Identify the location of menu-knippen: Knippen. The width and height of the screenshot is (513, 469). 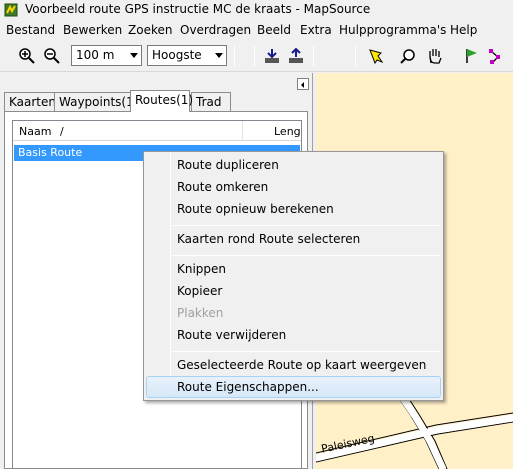
(201, 269).